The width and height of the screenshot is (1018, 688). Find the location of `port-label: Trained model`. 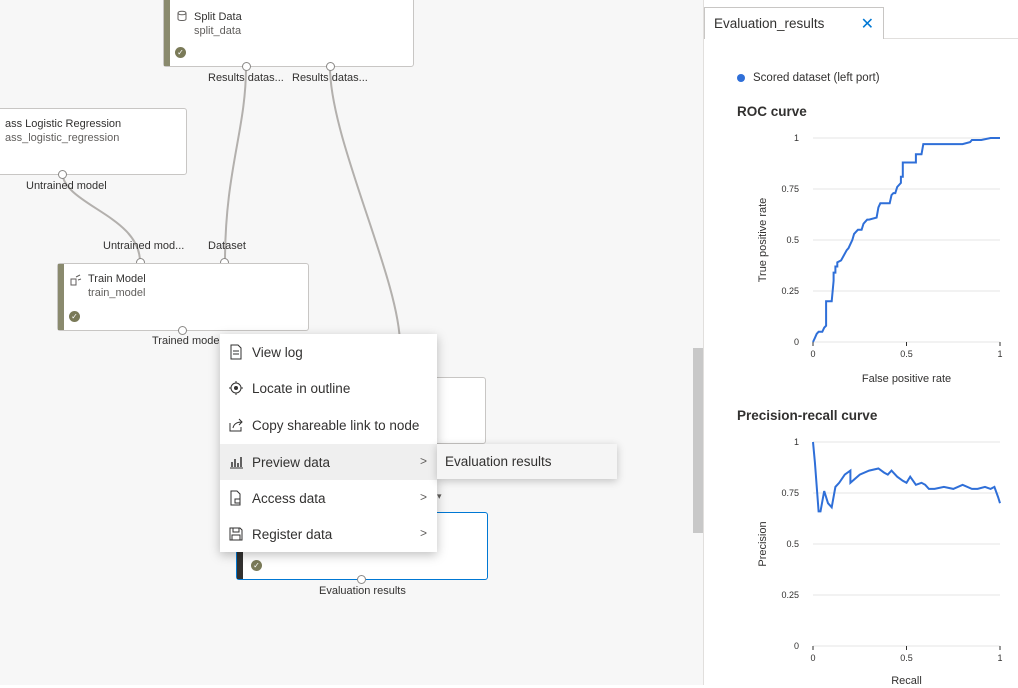

port-label: Trained model is located at coordinates (187, 341).